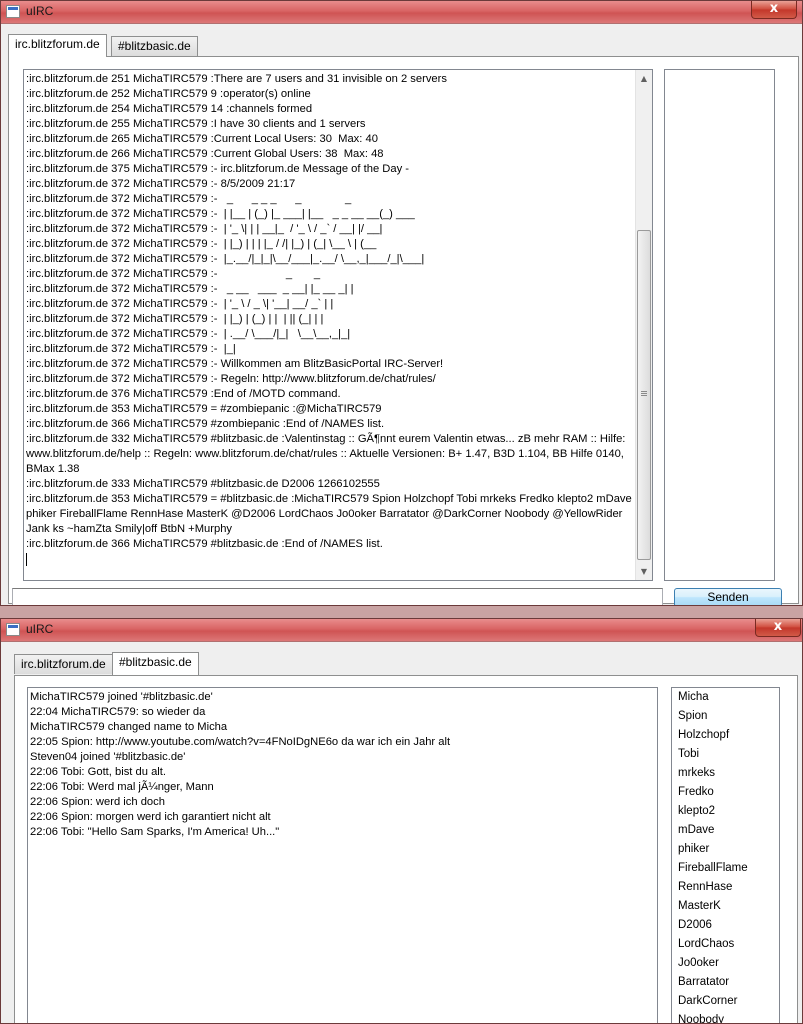 The height and width of the screenshot is (1024, 803). What do you see at coordinates (719, 325) in the screenshot?
I see `user-list` at bounding box center [719, 325].